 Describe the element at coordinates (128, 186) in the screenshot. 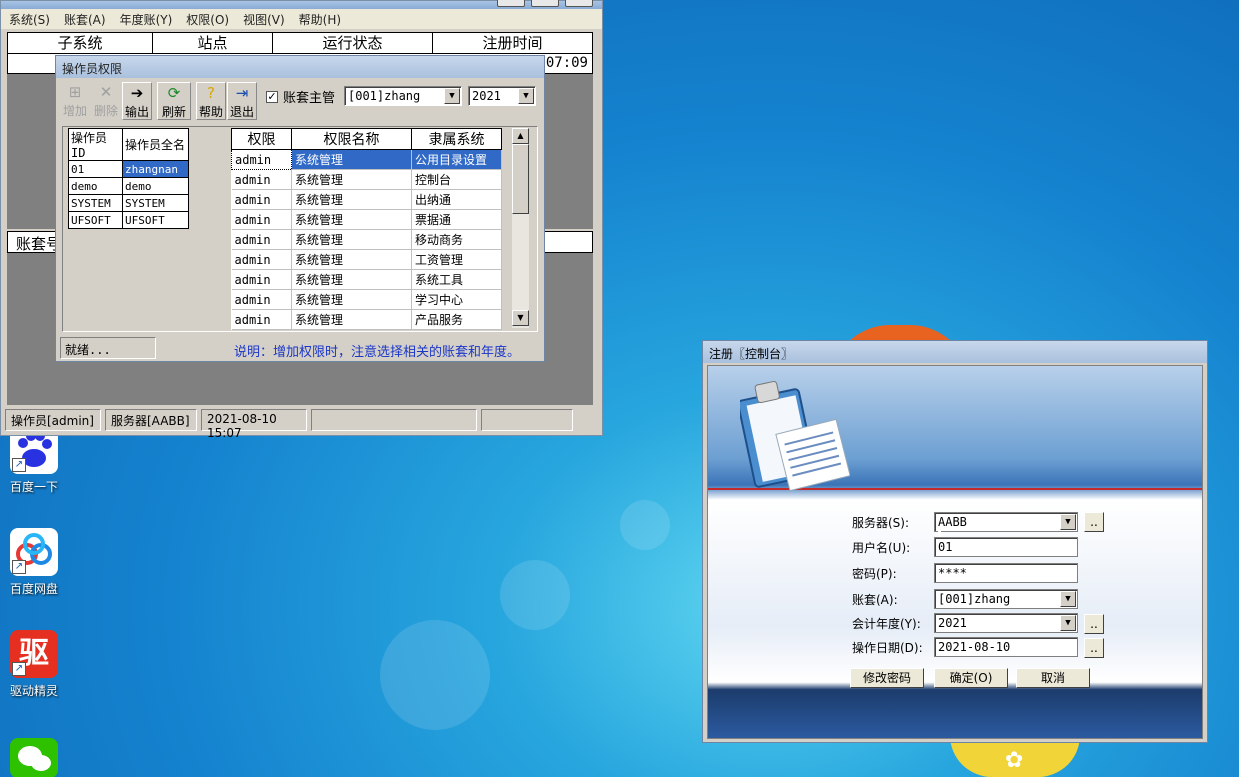

I see `table-row: demo demo` at that location.